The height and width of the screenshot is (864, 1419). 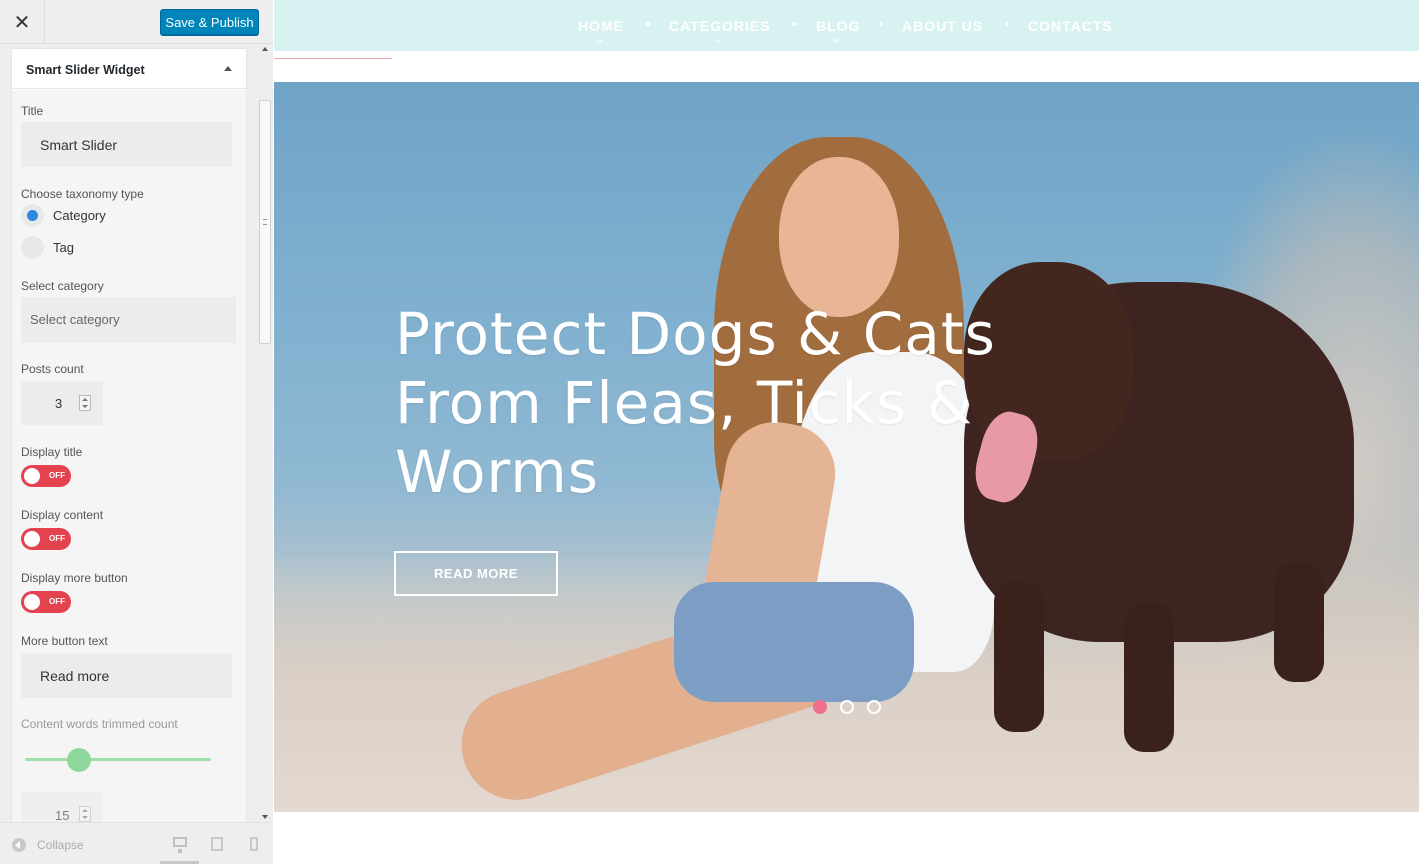 What do you see at coordinates (265, 49) in the screenshot?
I see `scroll-up-icon` at bounding box center [265, 49].